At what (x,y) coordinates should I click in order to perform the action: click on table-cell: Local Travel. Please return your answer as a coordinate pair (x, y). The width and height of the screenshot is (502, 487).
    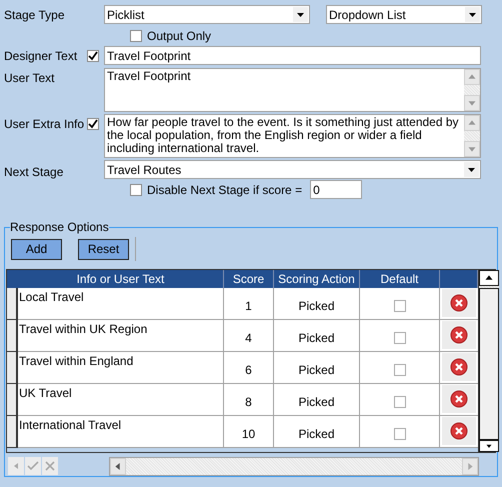
    Looking at the image, I should click on (121, 304).